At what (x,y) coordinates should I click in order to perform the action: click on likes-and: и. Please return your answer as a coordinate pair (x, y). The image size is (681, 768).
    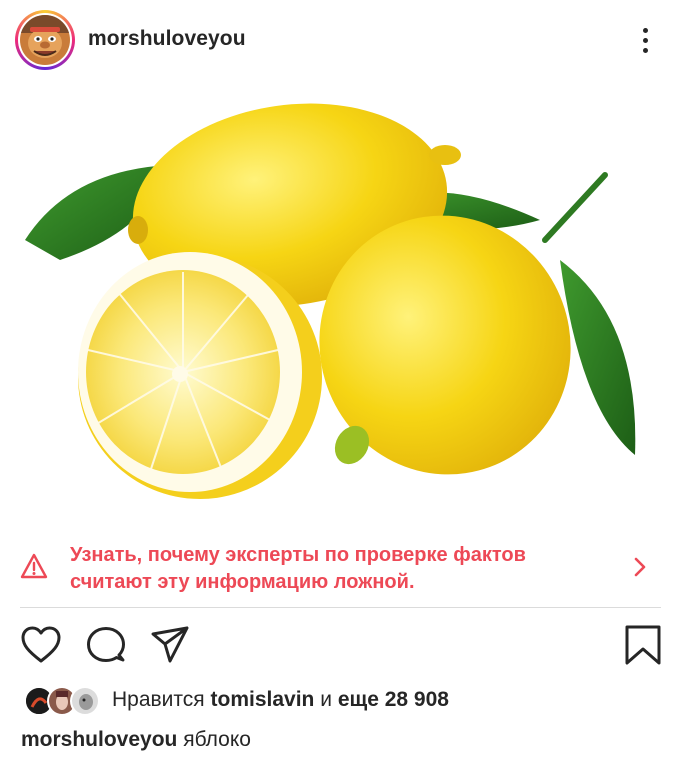
    Looking at the image, I should click on (326, 699).